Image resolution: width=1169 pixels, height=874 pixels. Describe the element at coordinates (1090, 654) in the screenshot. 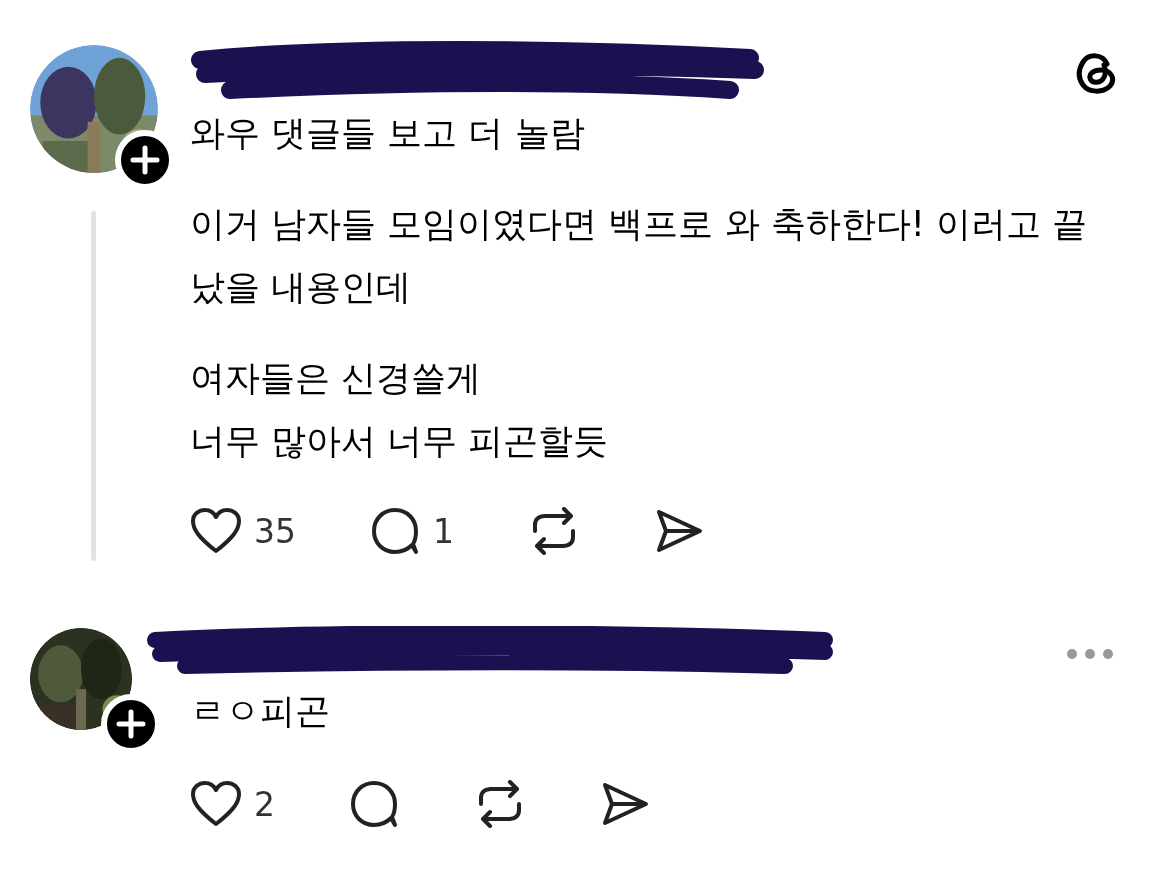

I see `more-options-icon` at that location.